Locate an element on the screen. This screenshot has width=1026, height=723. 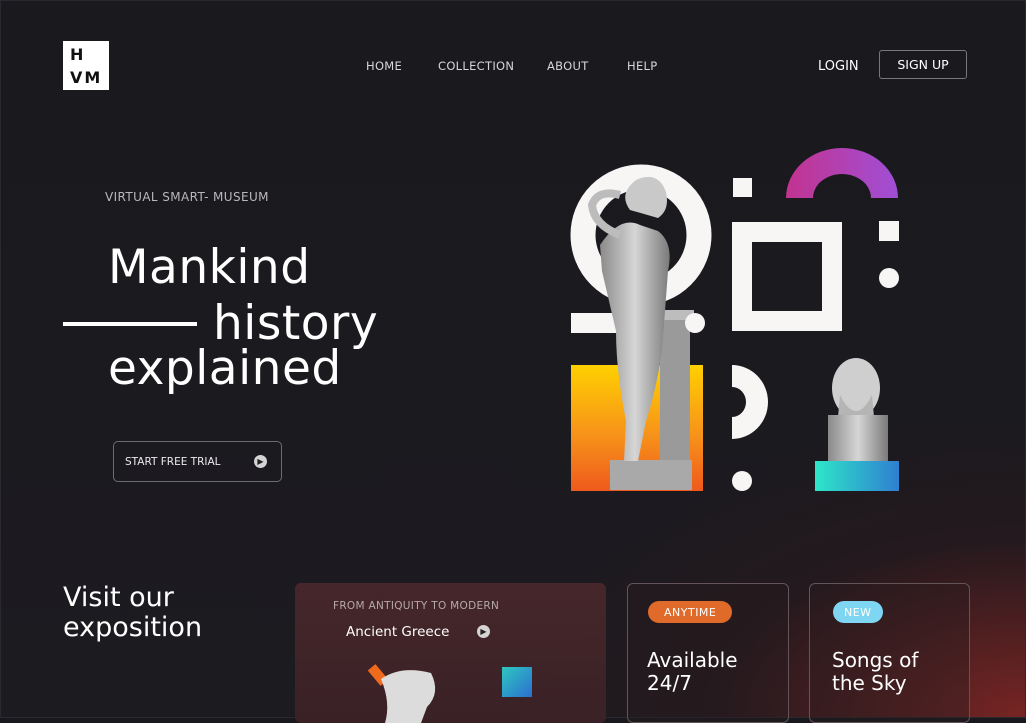
square-outline-shape is located at coordinates (787, 276).